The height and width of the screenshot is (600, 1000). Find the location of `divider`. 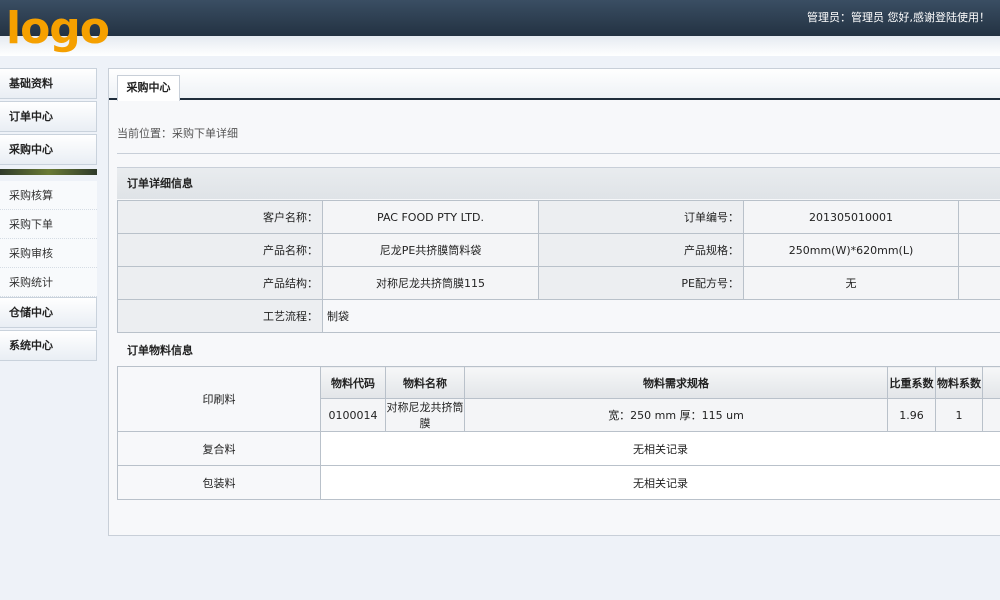

divider is located at coordinates (558, 153).